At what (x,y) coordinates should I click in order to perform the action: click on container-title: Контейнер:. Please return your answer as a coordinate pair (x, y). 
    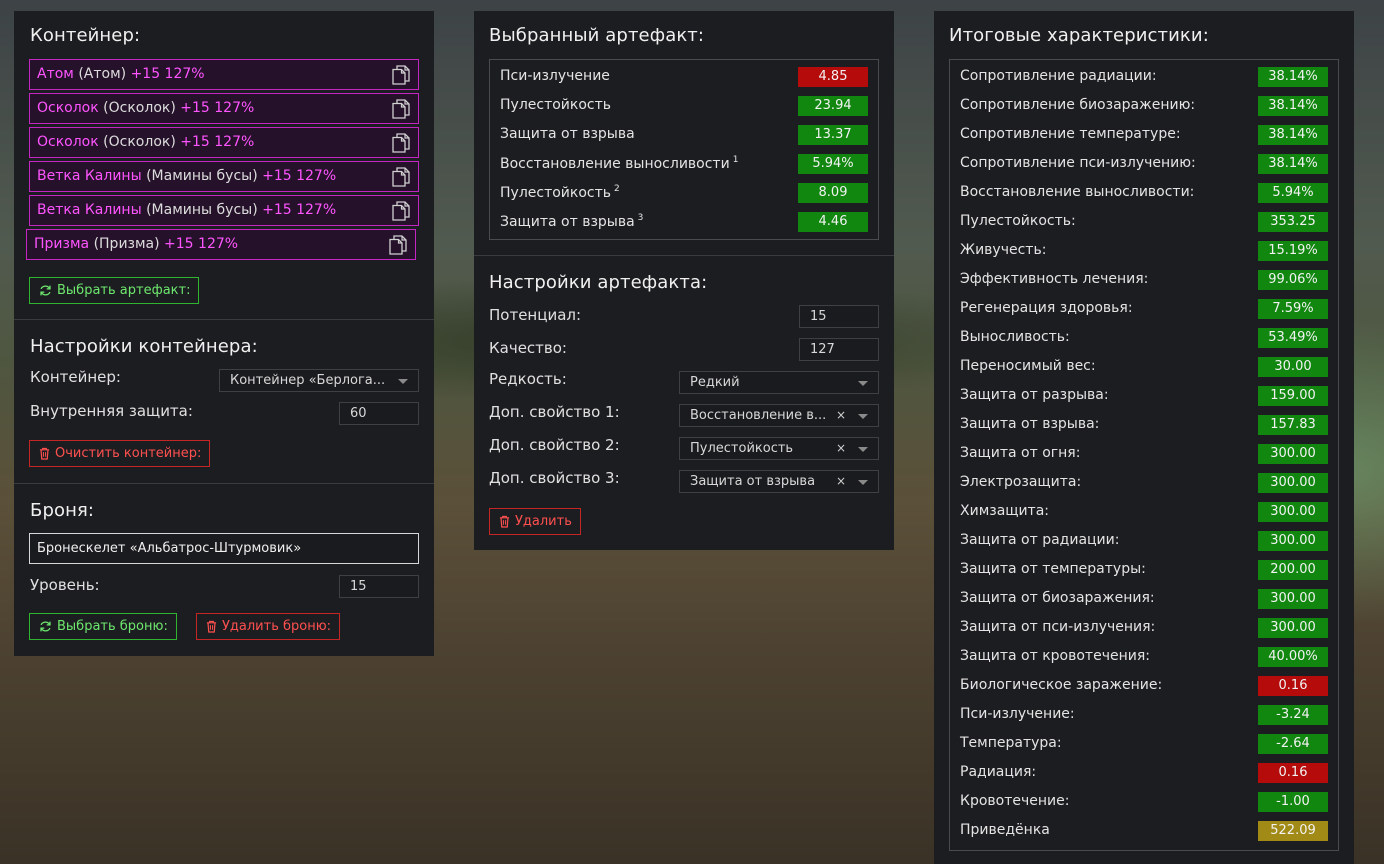
    Looking at the image, I should click on (85, 35).